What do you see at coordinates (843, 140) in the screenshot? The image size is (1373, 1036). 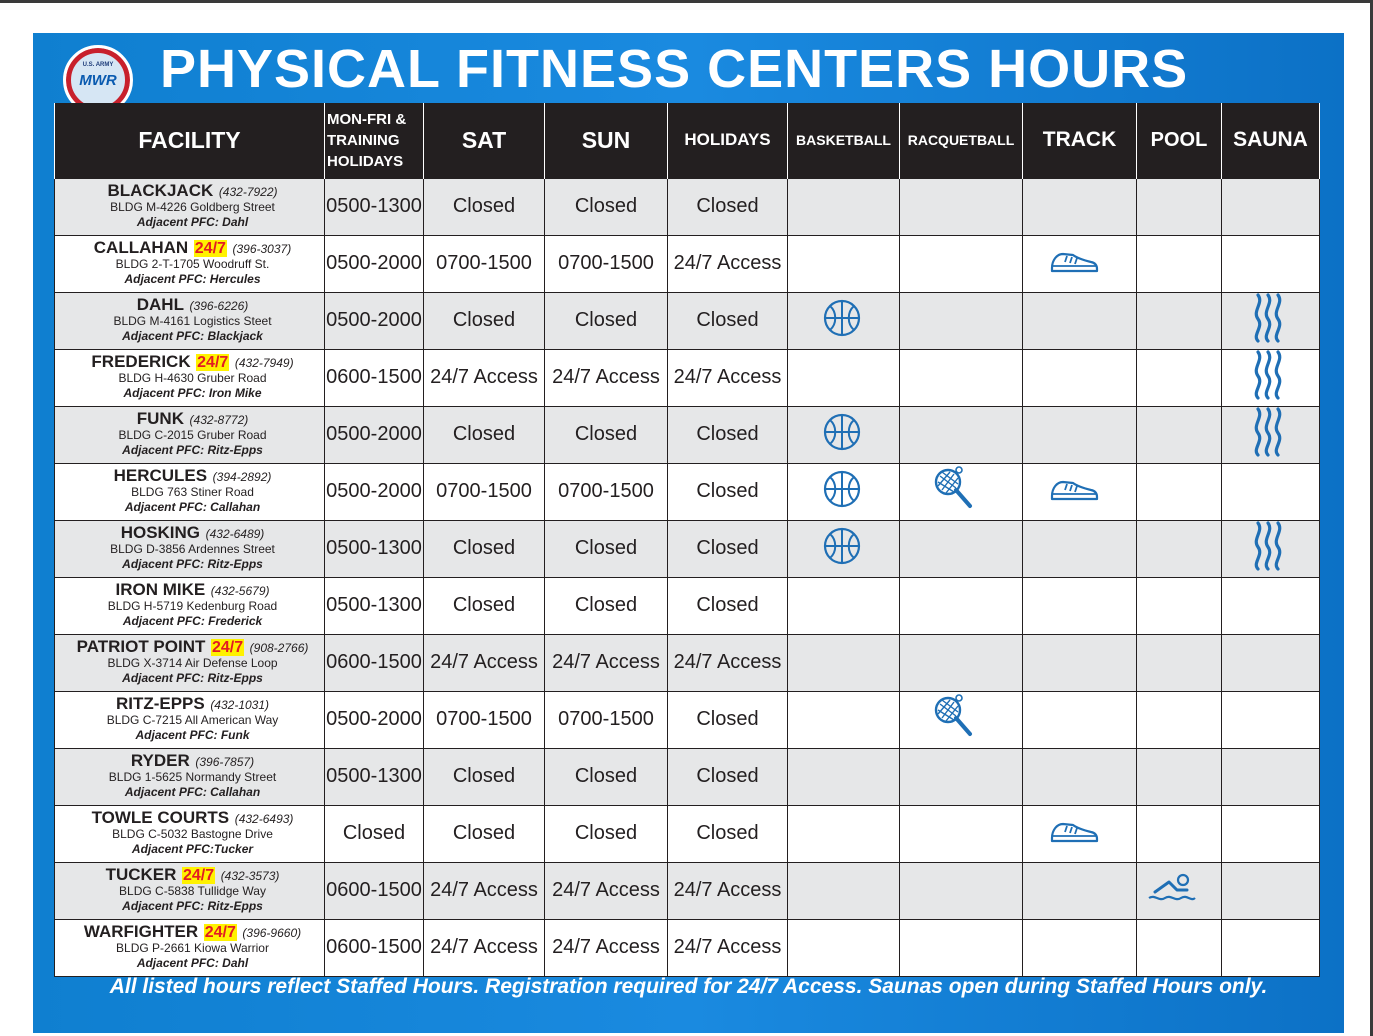 I see `header-basketball: BASKETBALL` at bounding box center [843, 140].